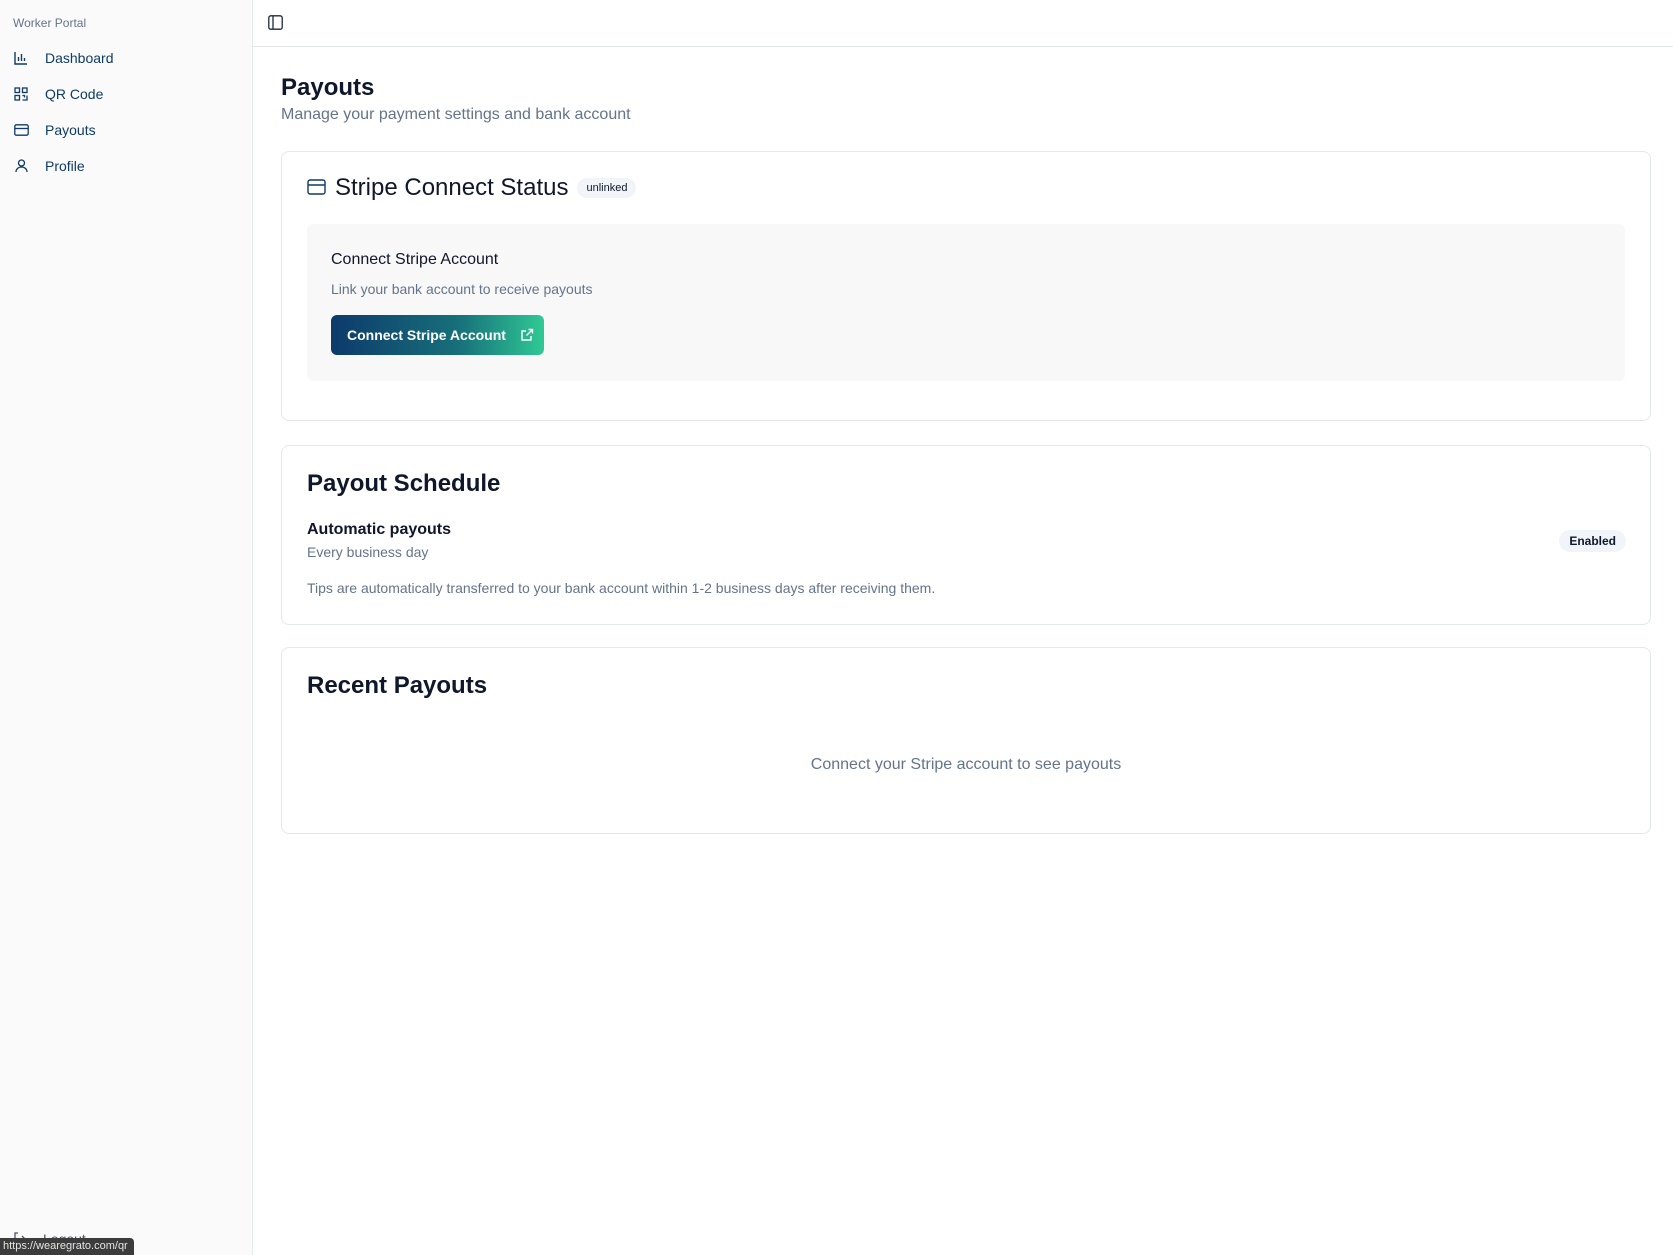 Image resolution: width=1673 pixels, height=1255 pixels. I want to click on sidebar-item-label: Profile, so click(65, 166).